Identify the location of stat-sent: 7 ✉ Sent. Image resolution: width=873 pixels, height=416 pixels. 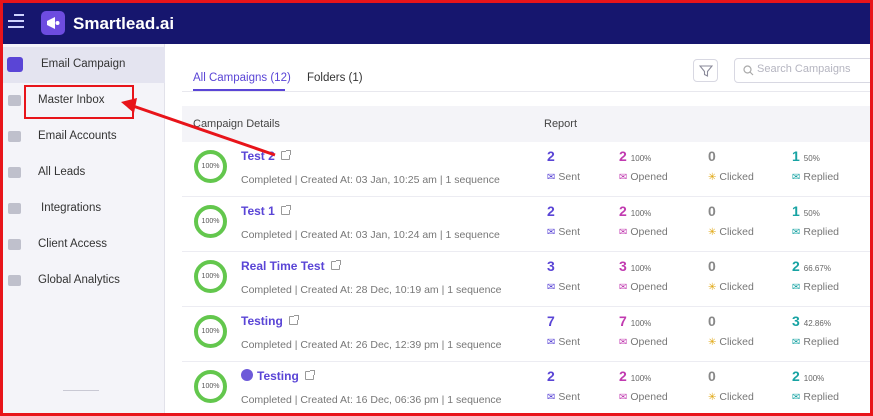
(563, 330).